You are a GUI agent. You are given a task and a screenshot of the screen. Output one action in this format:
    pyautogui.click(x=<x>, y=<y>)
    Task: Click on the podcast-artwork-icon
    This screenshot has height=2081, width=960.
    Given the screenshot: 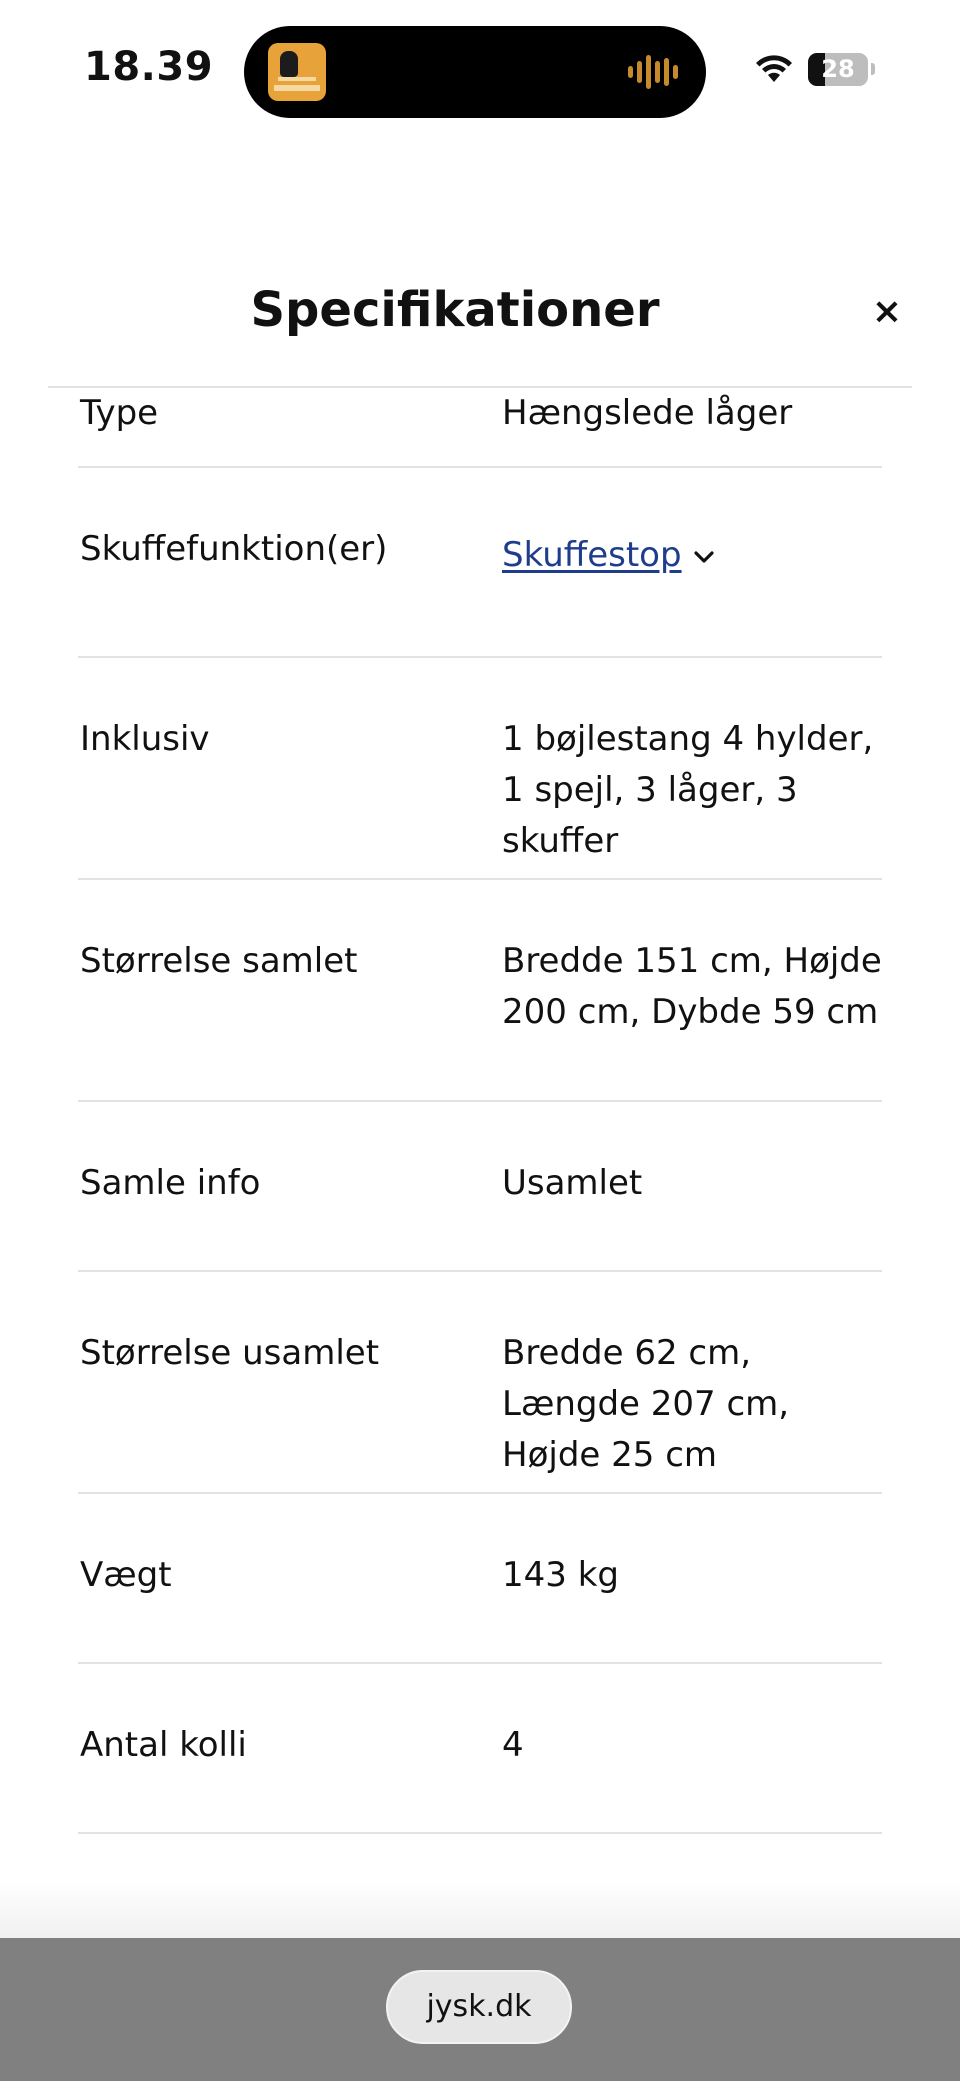 What is the action you would take?
    pyautogui.click(x=297, y=72)
    